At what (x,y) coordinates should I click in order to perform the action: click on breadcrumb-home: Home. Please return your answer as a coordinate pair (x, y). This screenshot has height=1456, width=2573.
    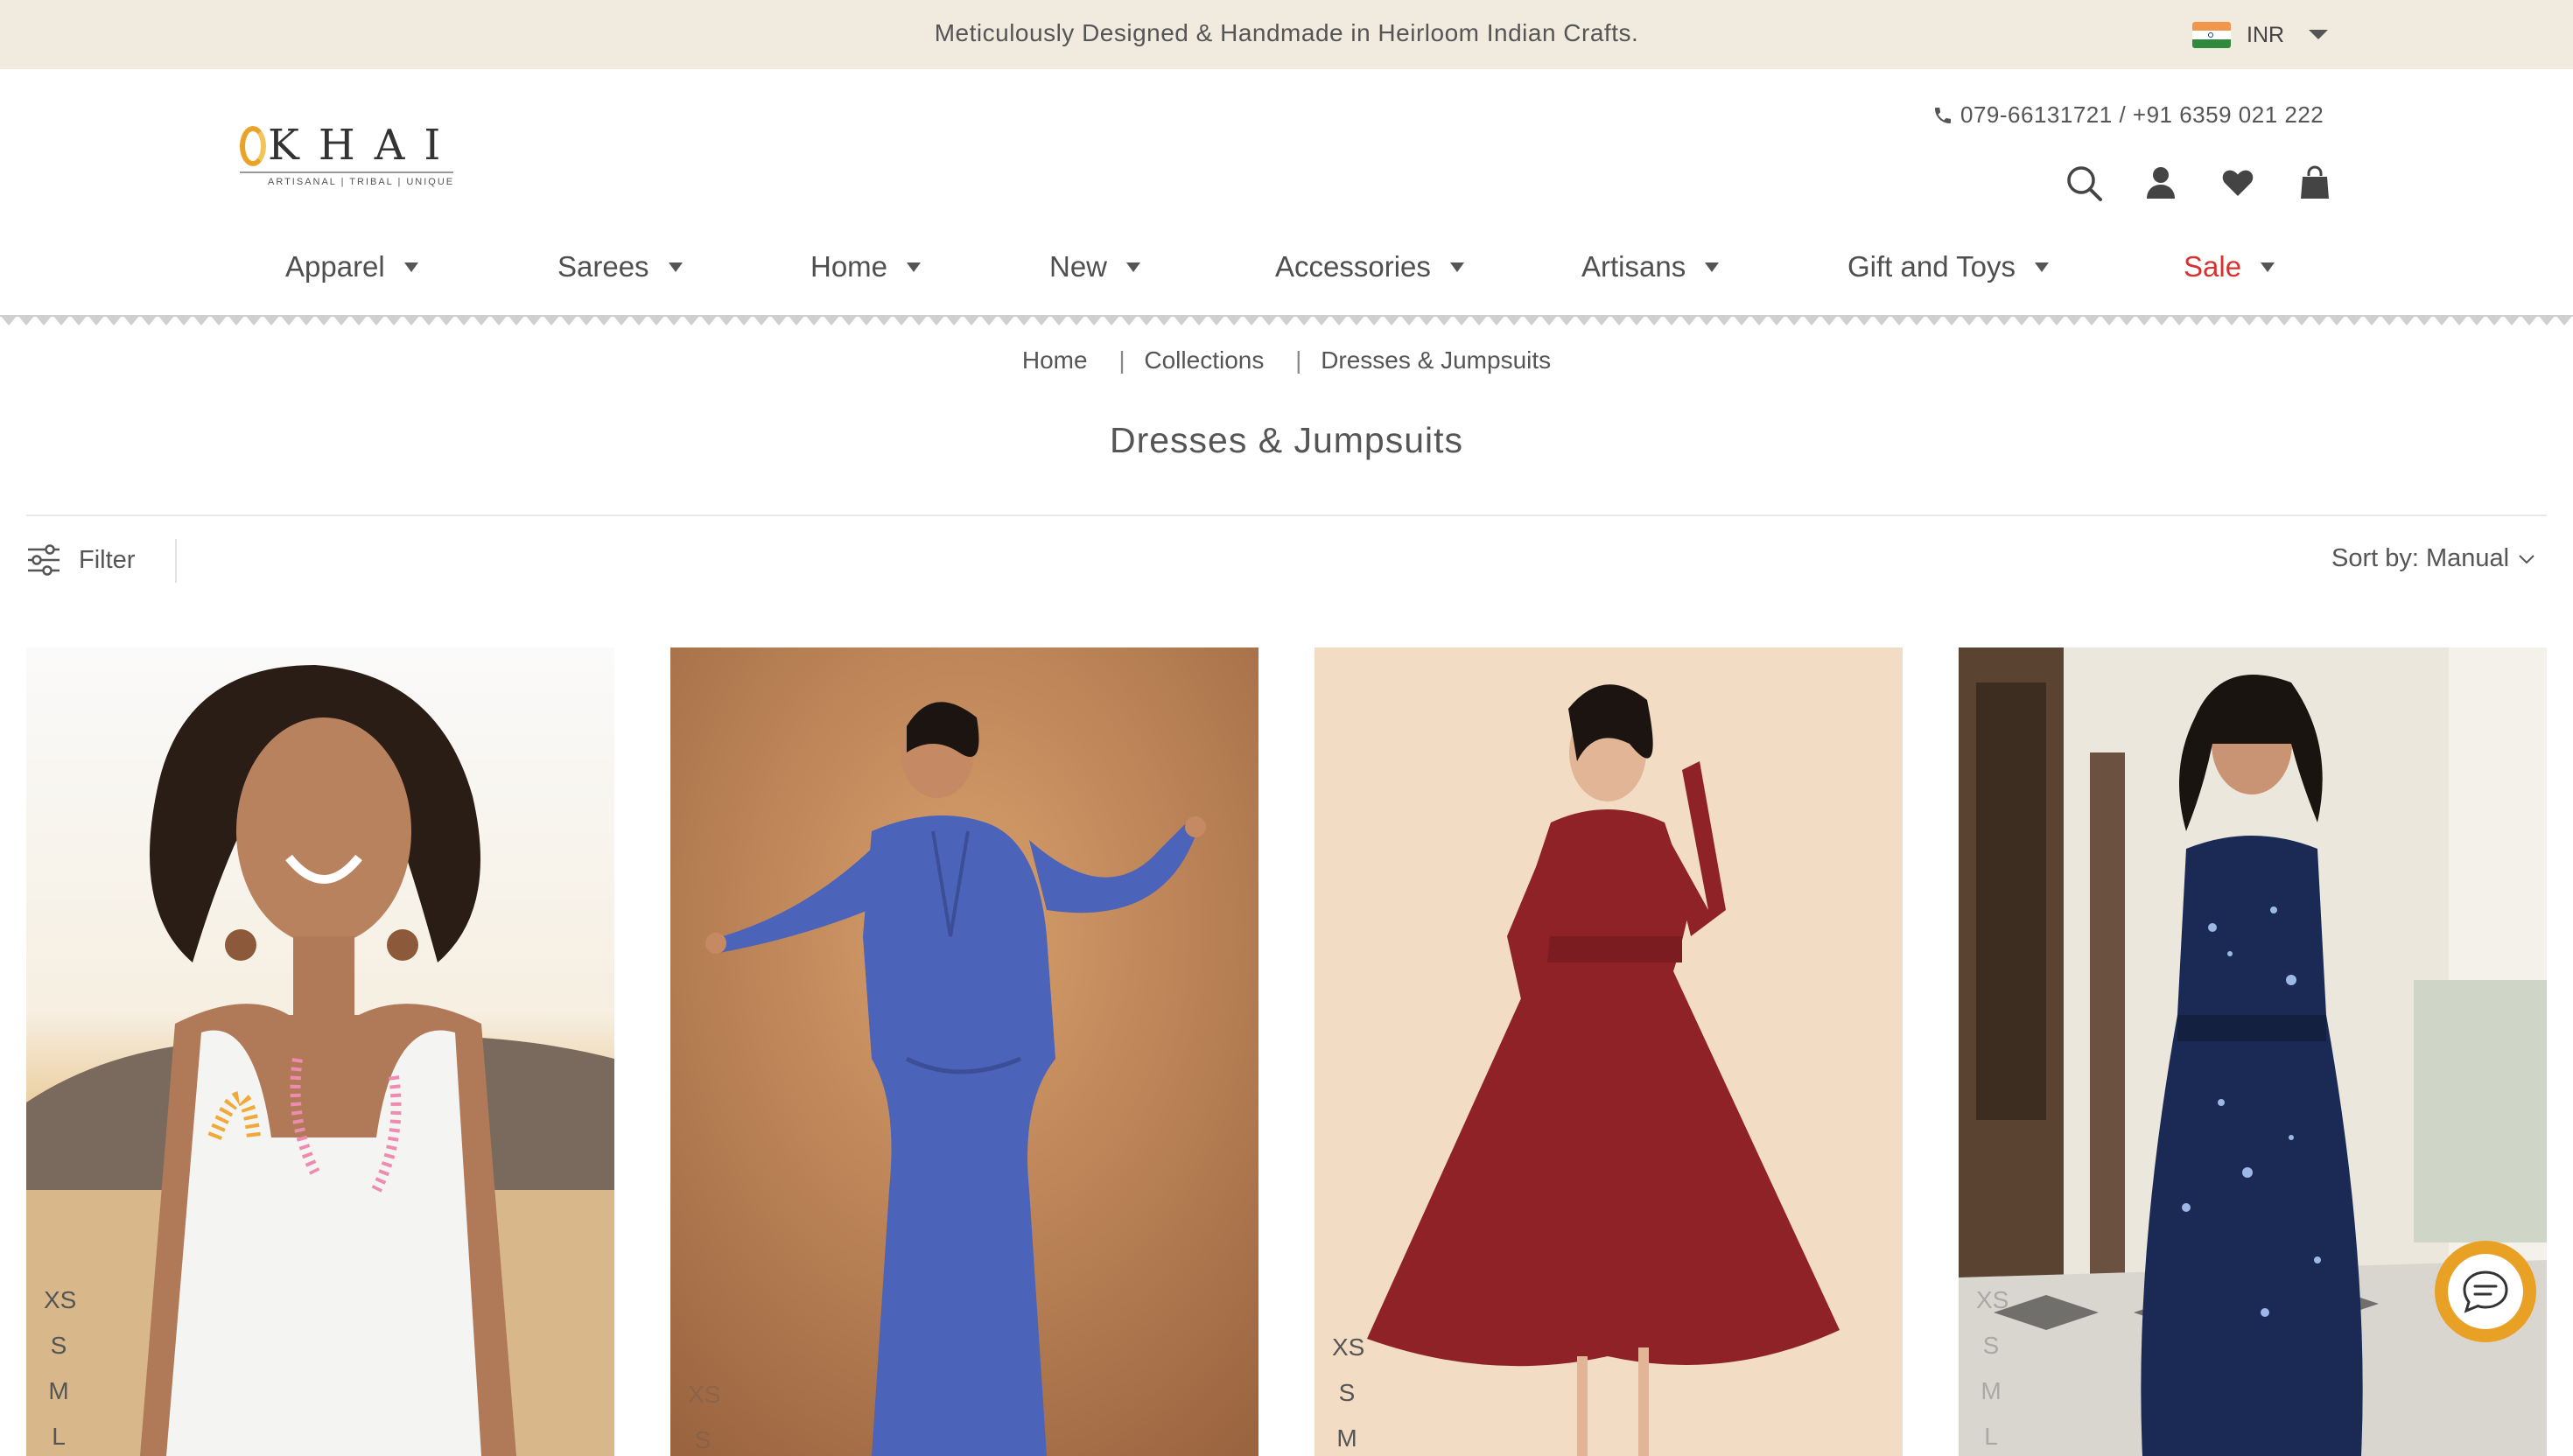
    Looking at the image, I should click on (1055, 360).